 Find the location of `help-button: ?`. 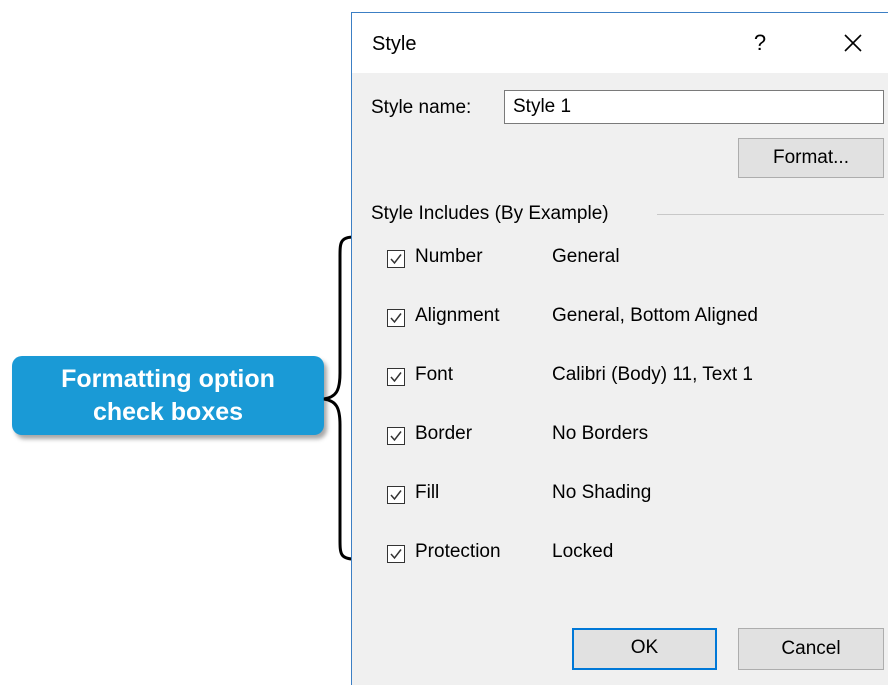

help-button: ? is located at coordinates (760, 43).